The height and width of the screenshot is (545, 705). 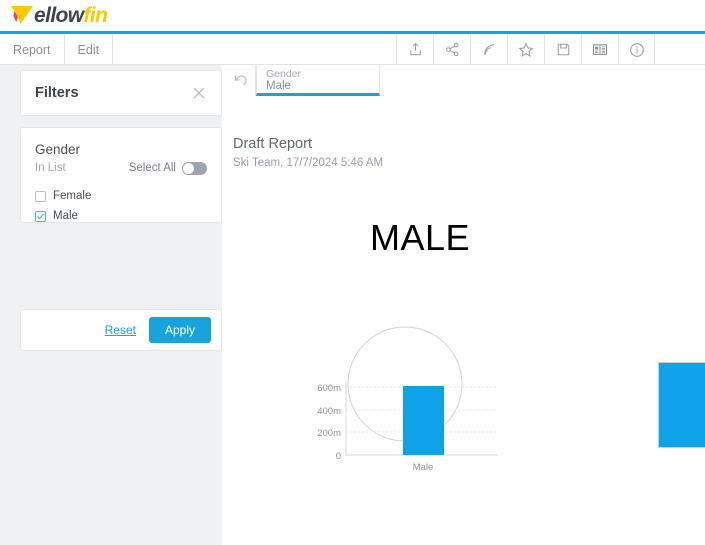 I want to click on select-all-toggle, so click(x=194, y=168).